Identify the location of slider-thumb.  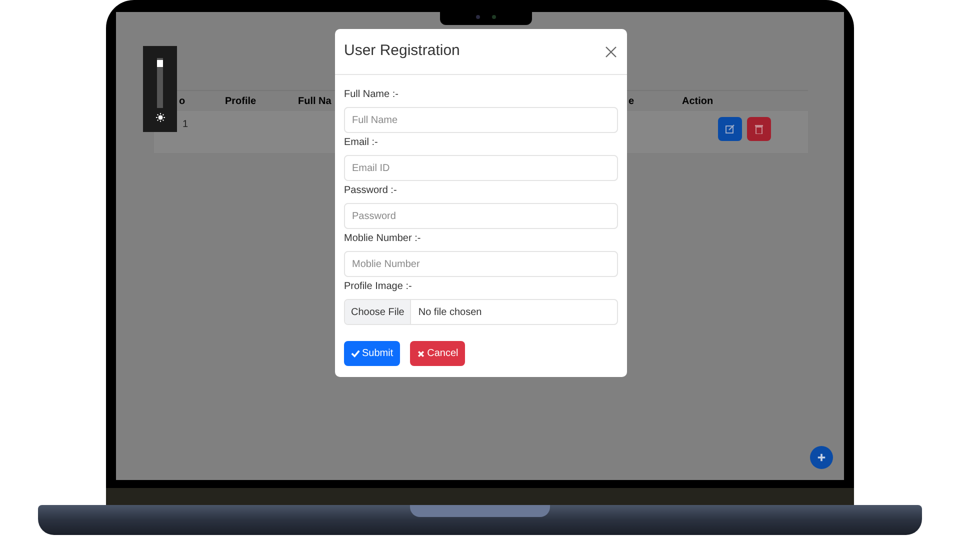
(160, 64).